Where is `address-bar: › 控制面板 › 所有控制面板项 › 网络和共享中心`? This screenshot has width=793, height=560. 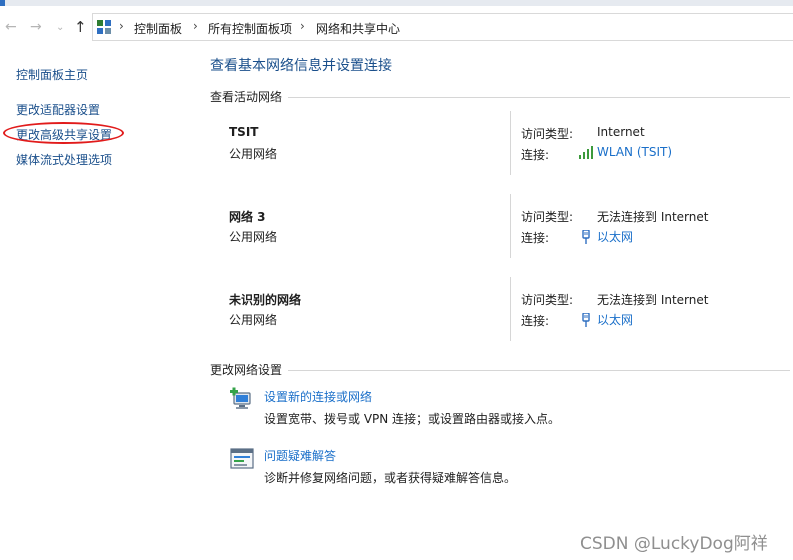 address-bar: › 控制面板 › 所有控制面板项 › 网络和共享中心 is located at coordinates (442, 27).